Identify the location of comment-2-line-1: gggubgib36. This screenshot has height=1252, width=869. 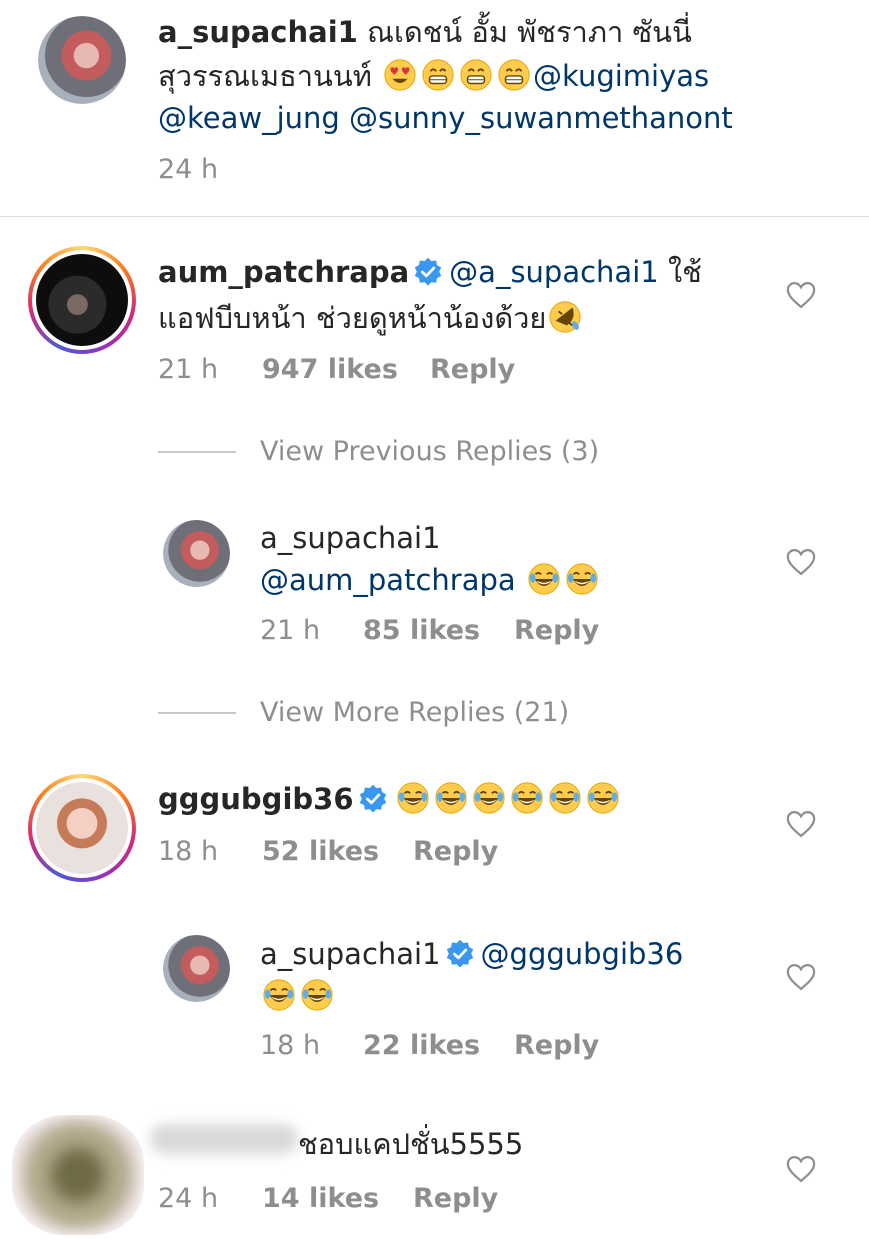
(390, 799).